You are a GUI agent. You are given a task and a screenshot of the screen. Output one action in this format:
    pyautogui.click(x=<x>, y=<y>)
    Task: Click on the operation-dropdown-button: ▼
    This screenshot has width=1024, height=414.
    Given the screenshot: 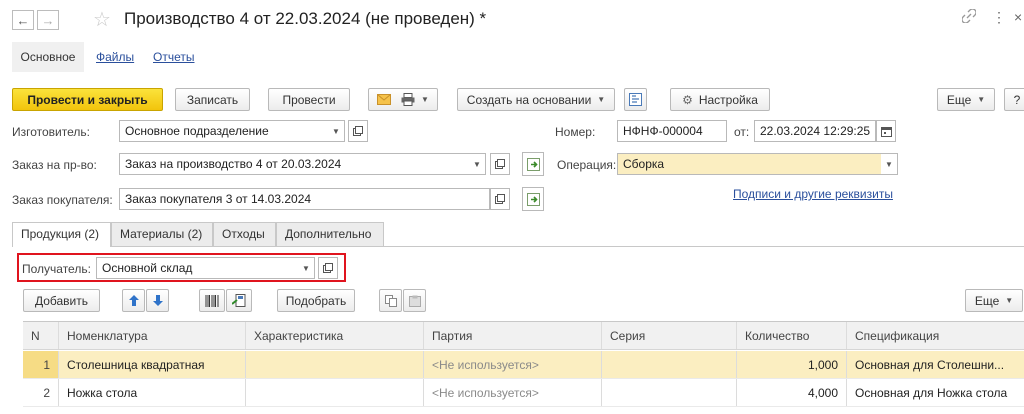 What is the action you would take?
    pyautogui.click(x=889, y=164)
    